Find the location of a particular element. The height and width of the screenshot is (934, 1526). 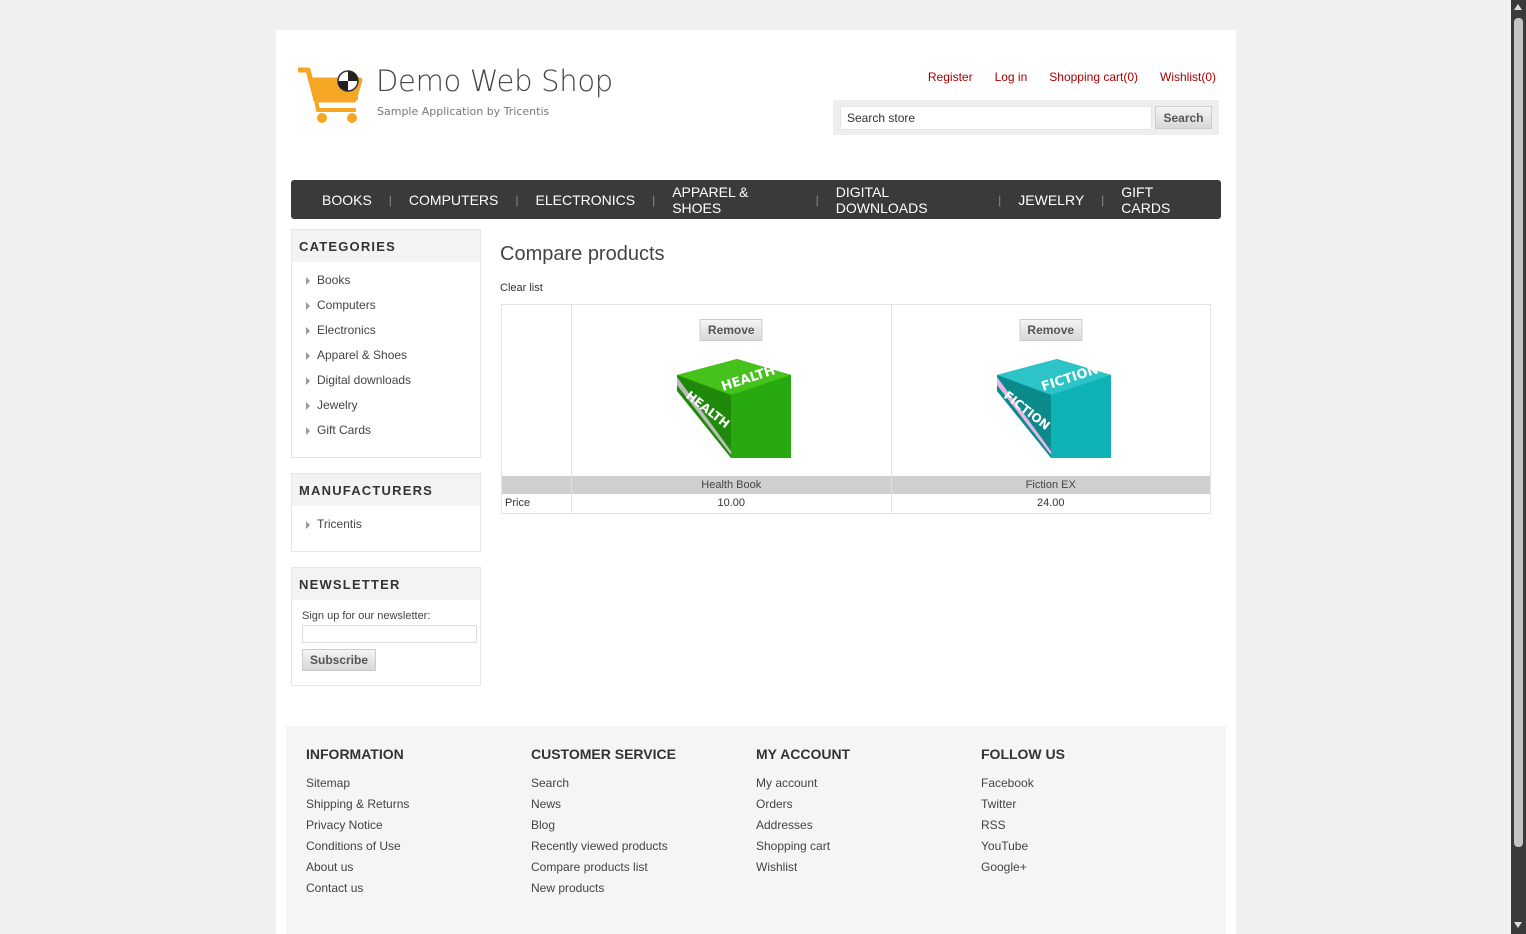

footer-link-blog: Blog is located at coordinates (603, 828).